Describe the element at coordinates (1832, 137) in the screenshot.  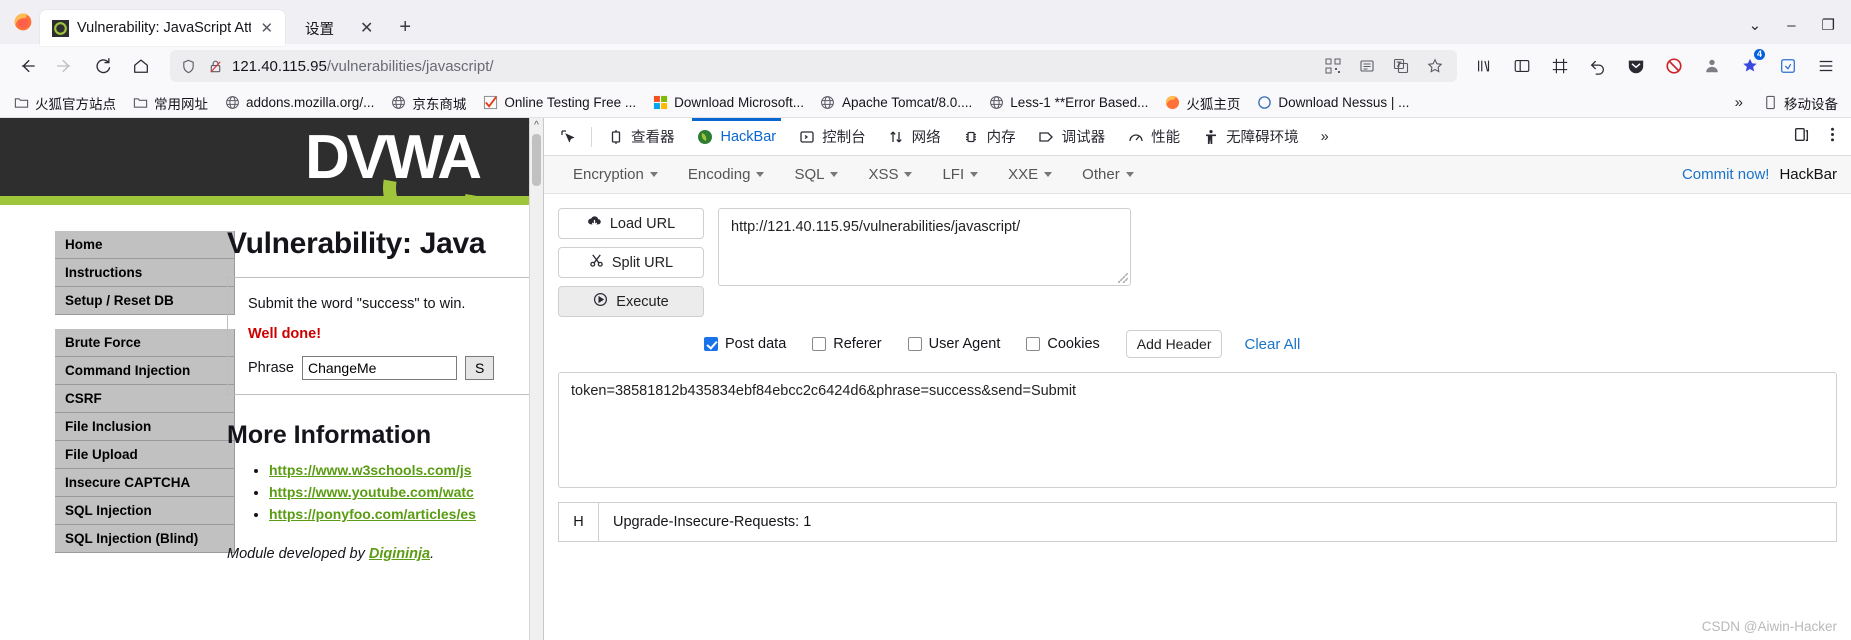
I see `devtools-menu-icon` at that location.